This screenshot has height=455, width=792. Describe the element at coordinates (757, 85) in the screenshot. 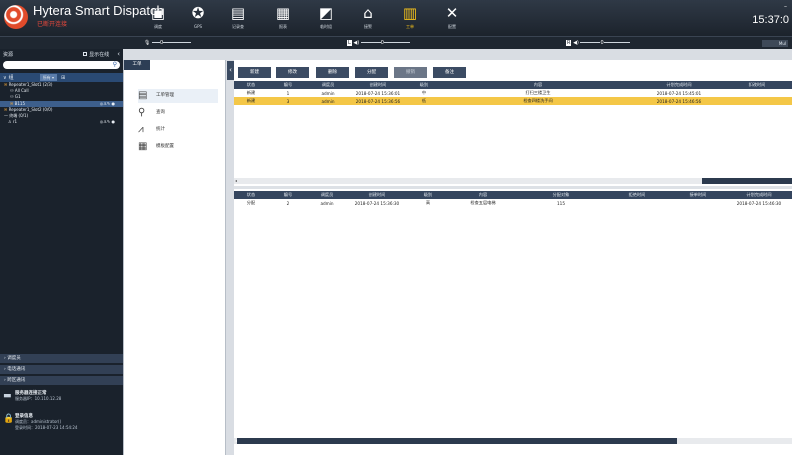

I see `column-header: 扣改时间` at that location.